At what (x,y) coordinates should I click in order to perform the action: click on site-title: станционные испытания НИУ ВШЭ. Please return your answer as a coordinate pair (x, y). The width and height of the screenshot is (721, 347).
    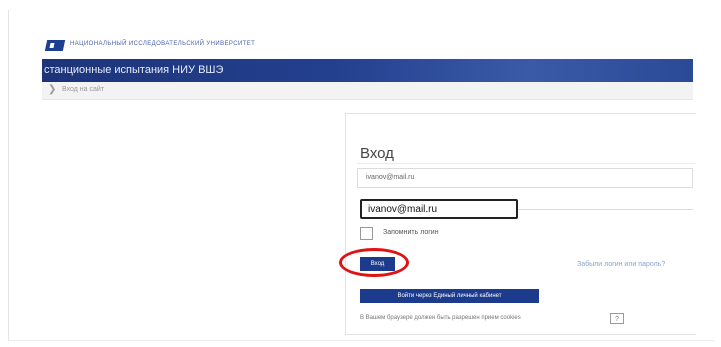
    Looking at the image, I should click on (133, 70).